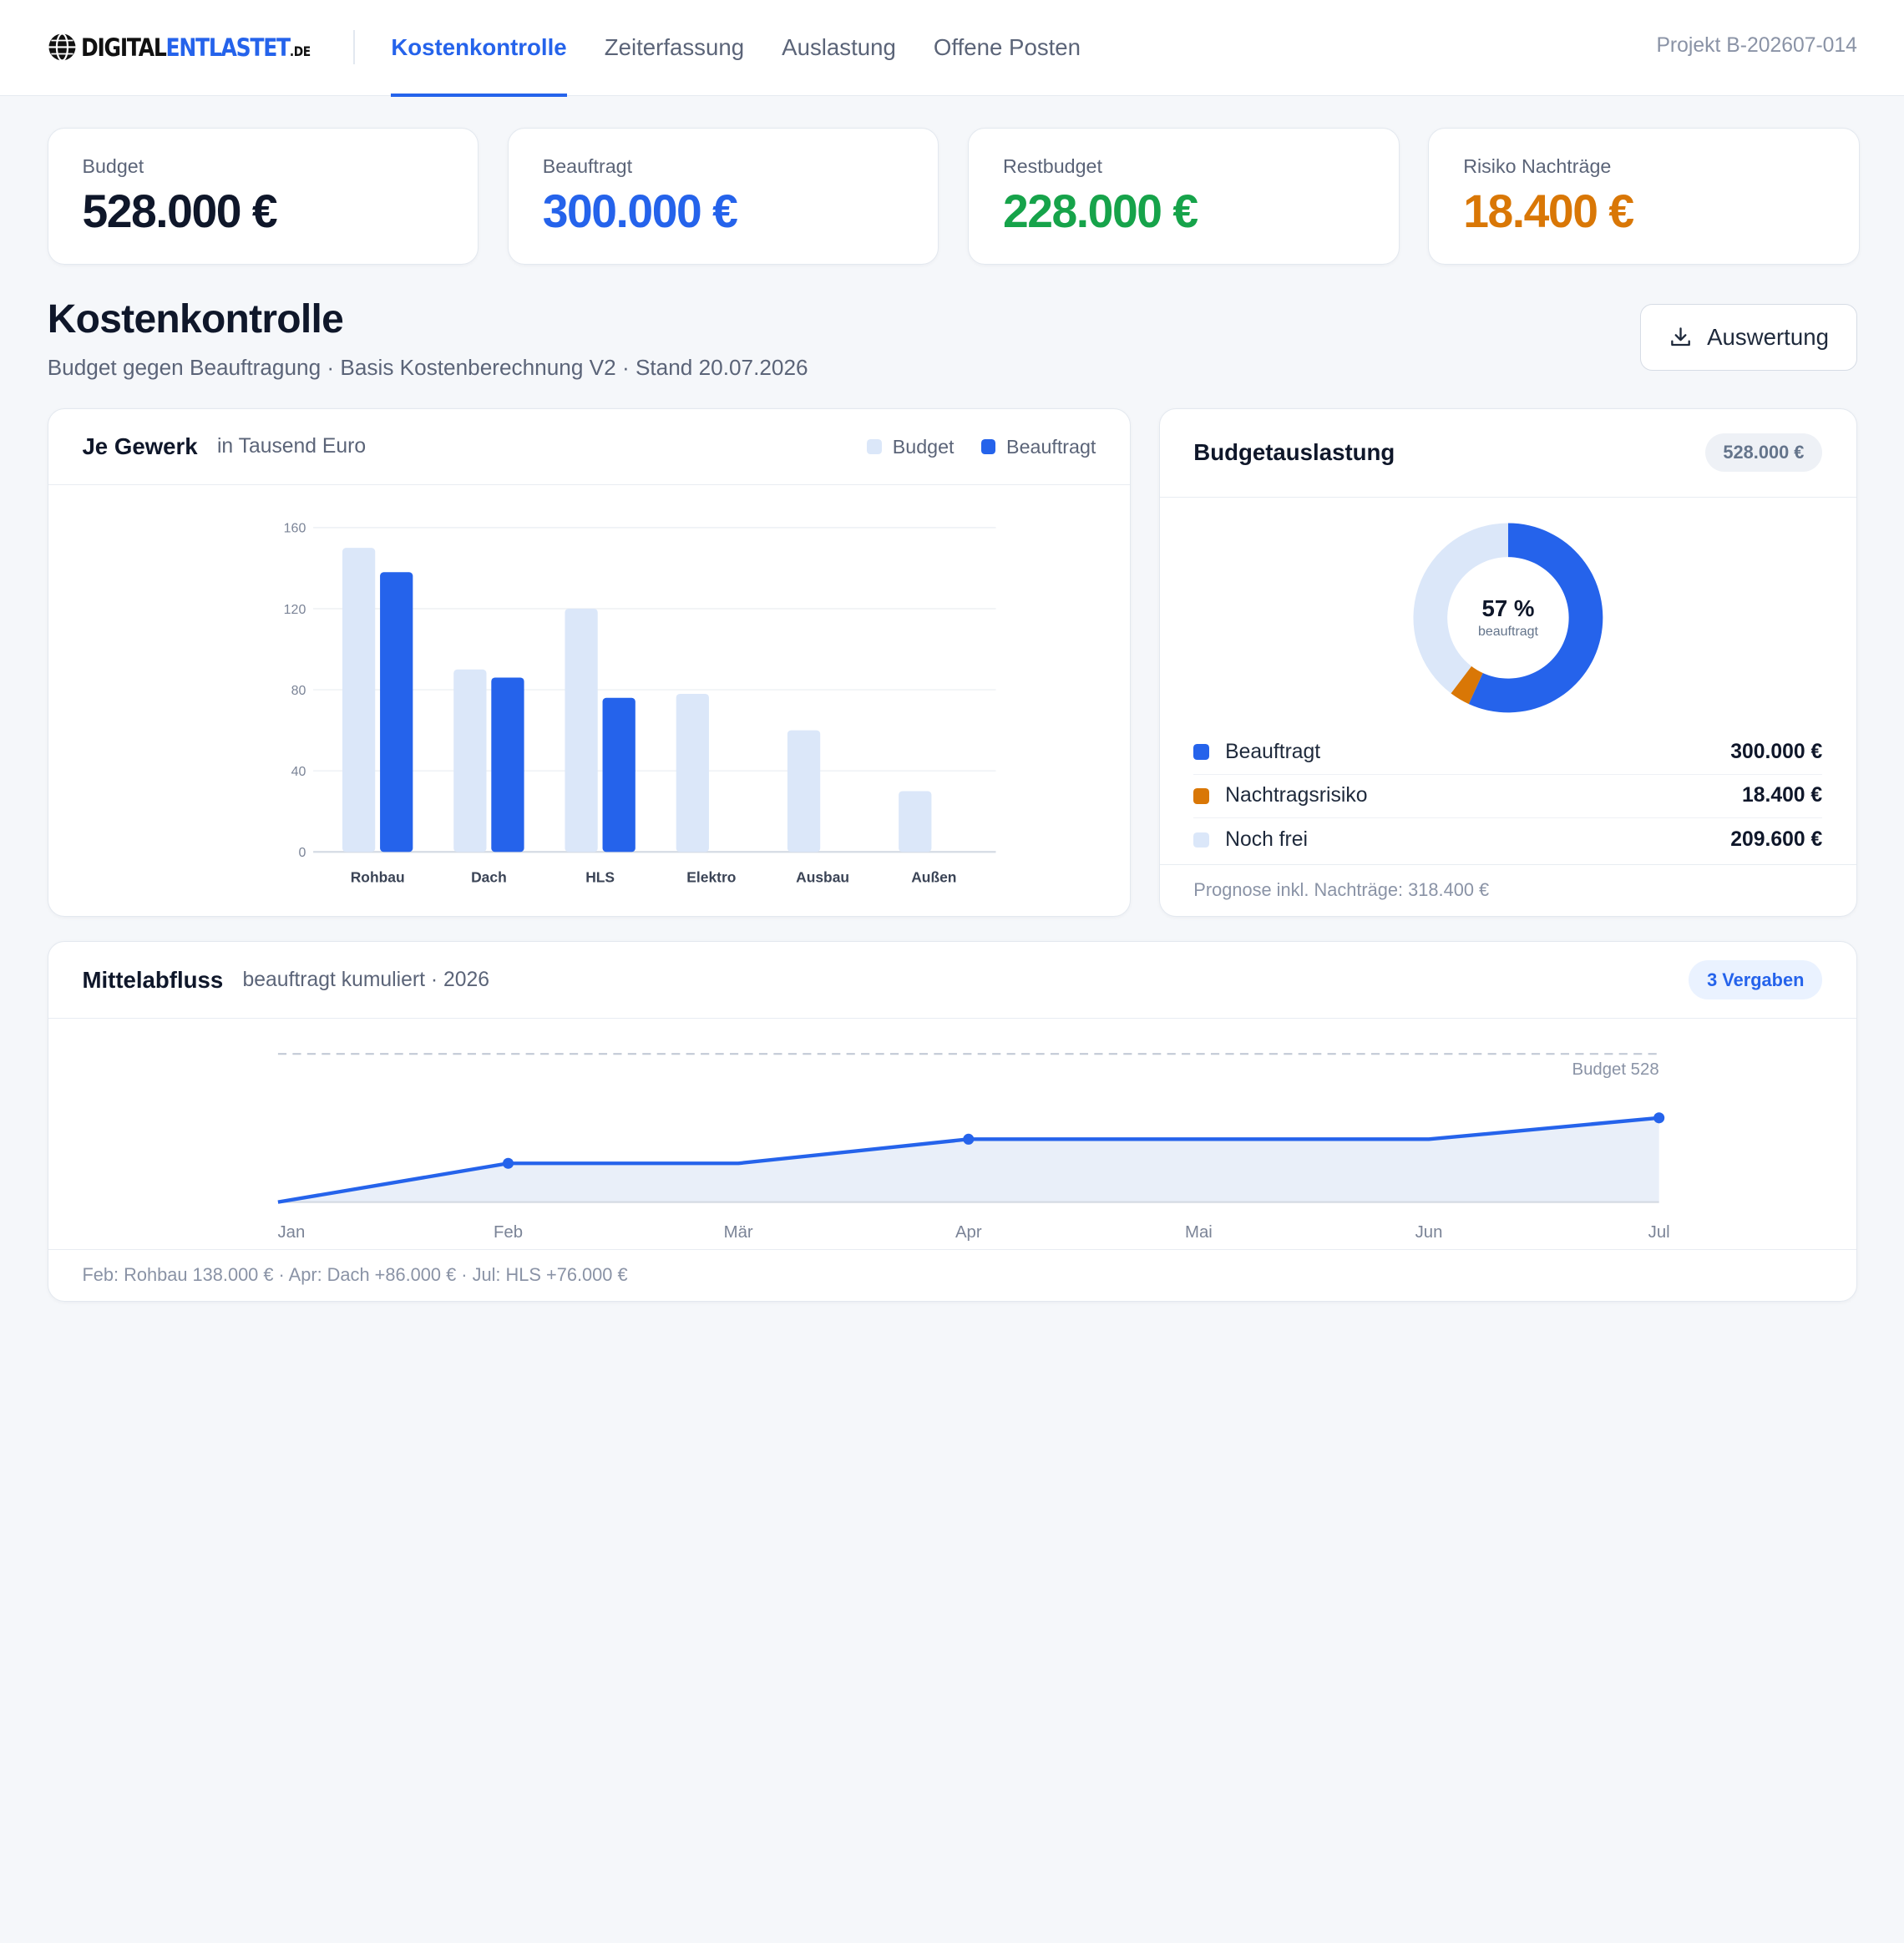  What do you see at coordinates (489, 877) in the screenshot?
I see `x-tick-label: Dach` at bounding box center [489, 877].